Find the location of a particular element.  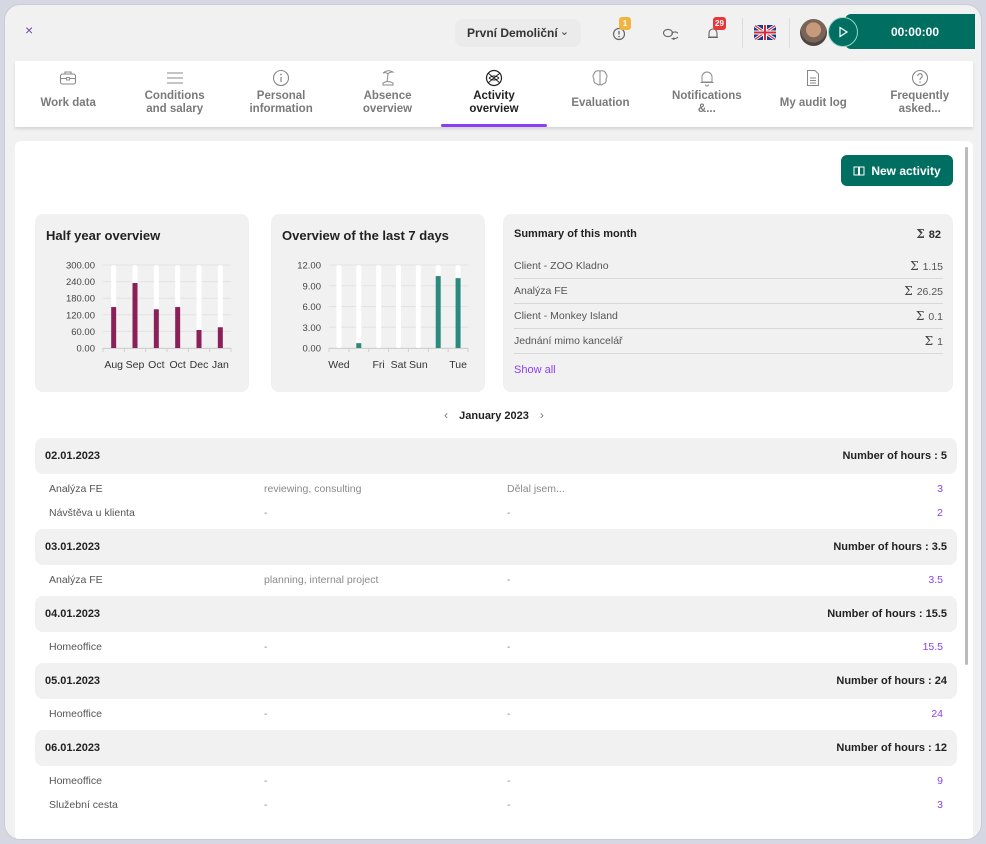

basketball-icon is located at coordinates (494, 78).